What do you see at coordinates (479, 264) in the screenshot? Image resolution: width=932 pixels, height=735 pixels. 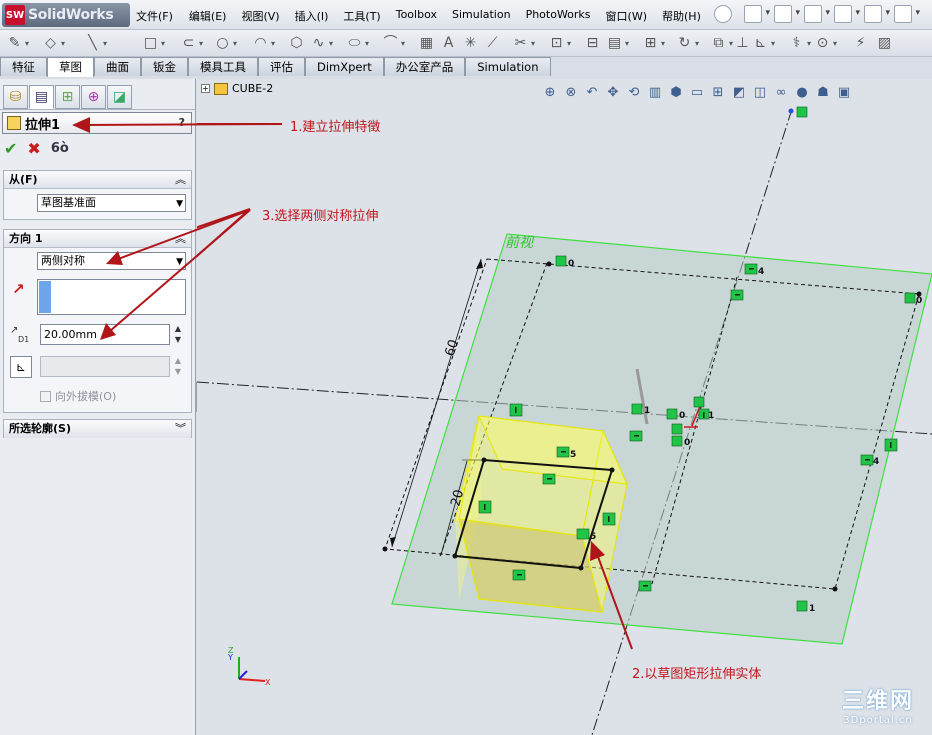 I see `dim-arrow` at bounding box center [479, 264].